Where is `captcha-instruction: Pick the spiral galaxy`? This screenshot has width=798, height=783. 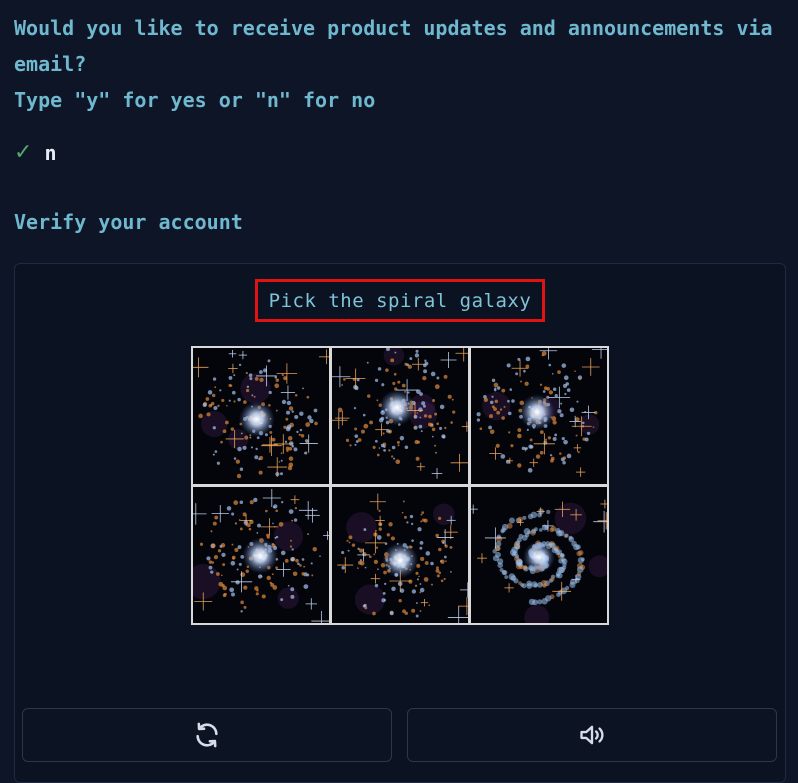
captcha-instruction: Pick the spiral galaxy is located at coordinates (400, 300).